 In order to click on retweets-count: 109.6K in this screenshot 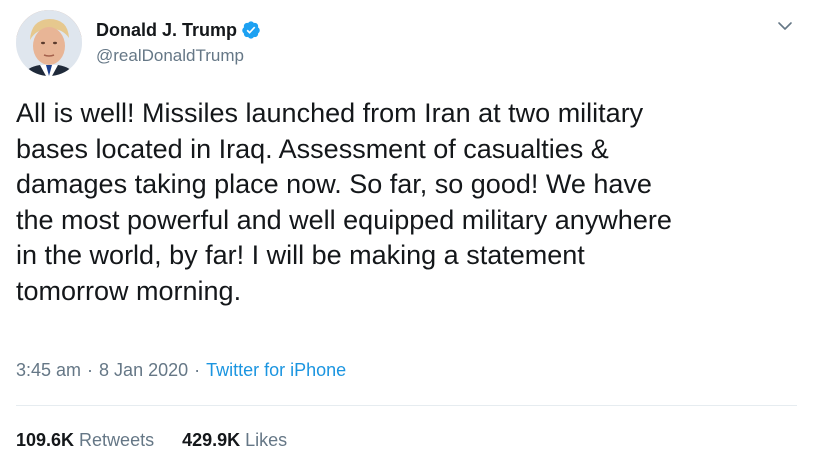, I will do `click(45, 440)`.